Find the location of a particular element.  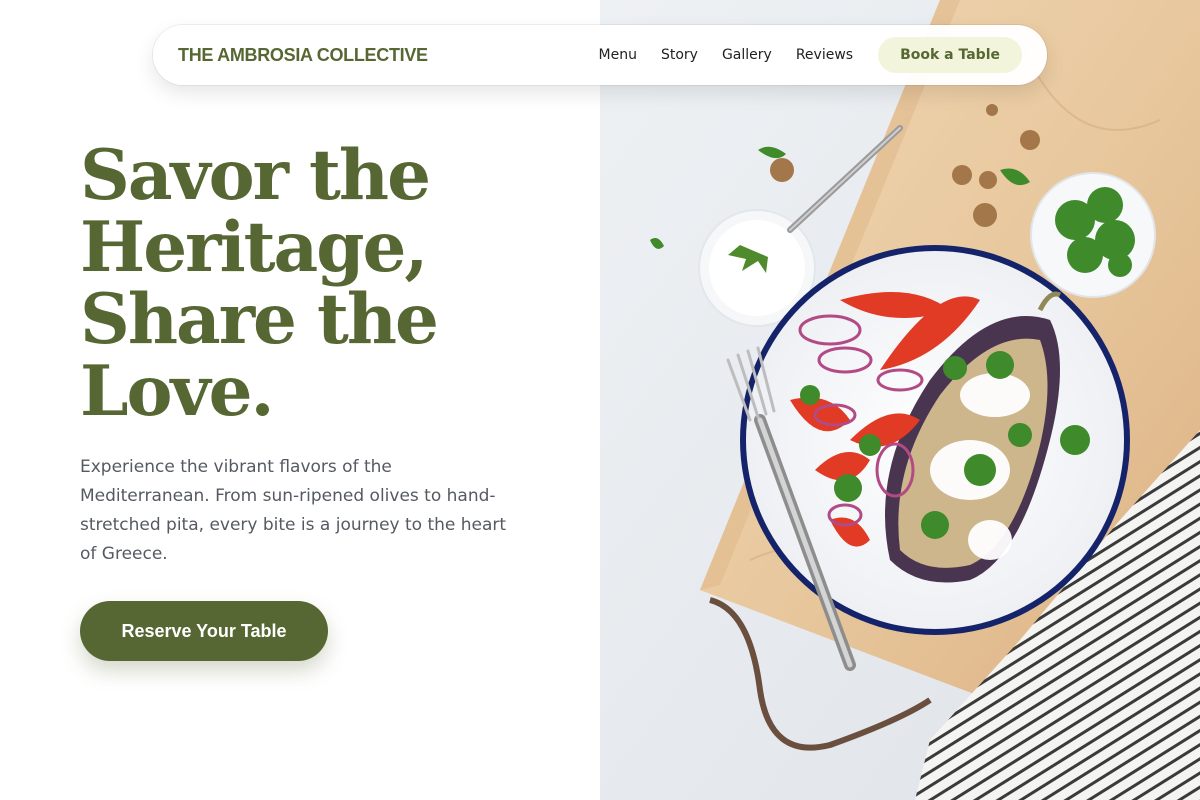

nav-links: Menu Story Gallery Reviews Book a Table is located at coordinates (810, 55).